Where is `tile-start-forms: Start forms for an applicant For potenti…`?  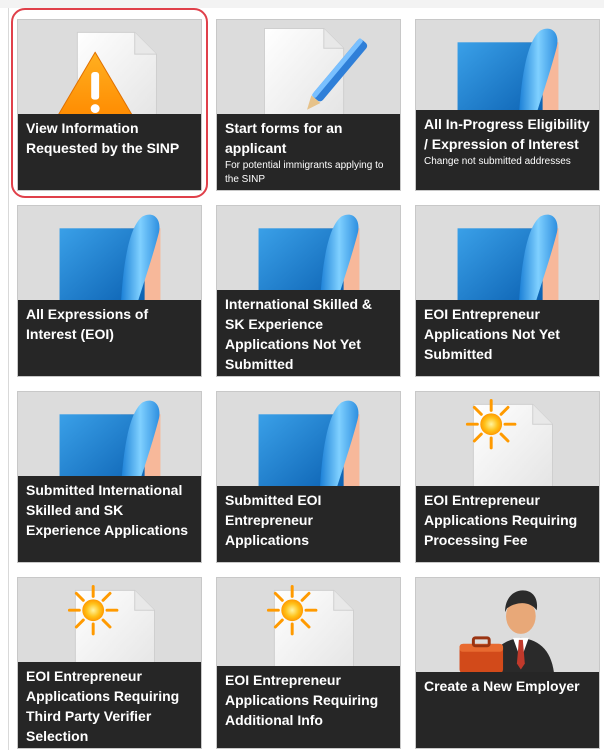 tile-start-forms: Start forms for an applicant For potenti… is located at coordinates (308, 105).